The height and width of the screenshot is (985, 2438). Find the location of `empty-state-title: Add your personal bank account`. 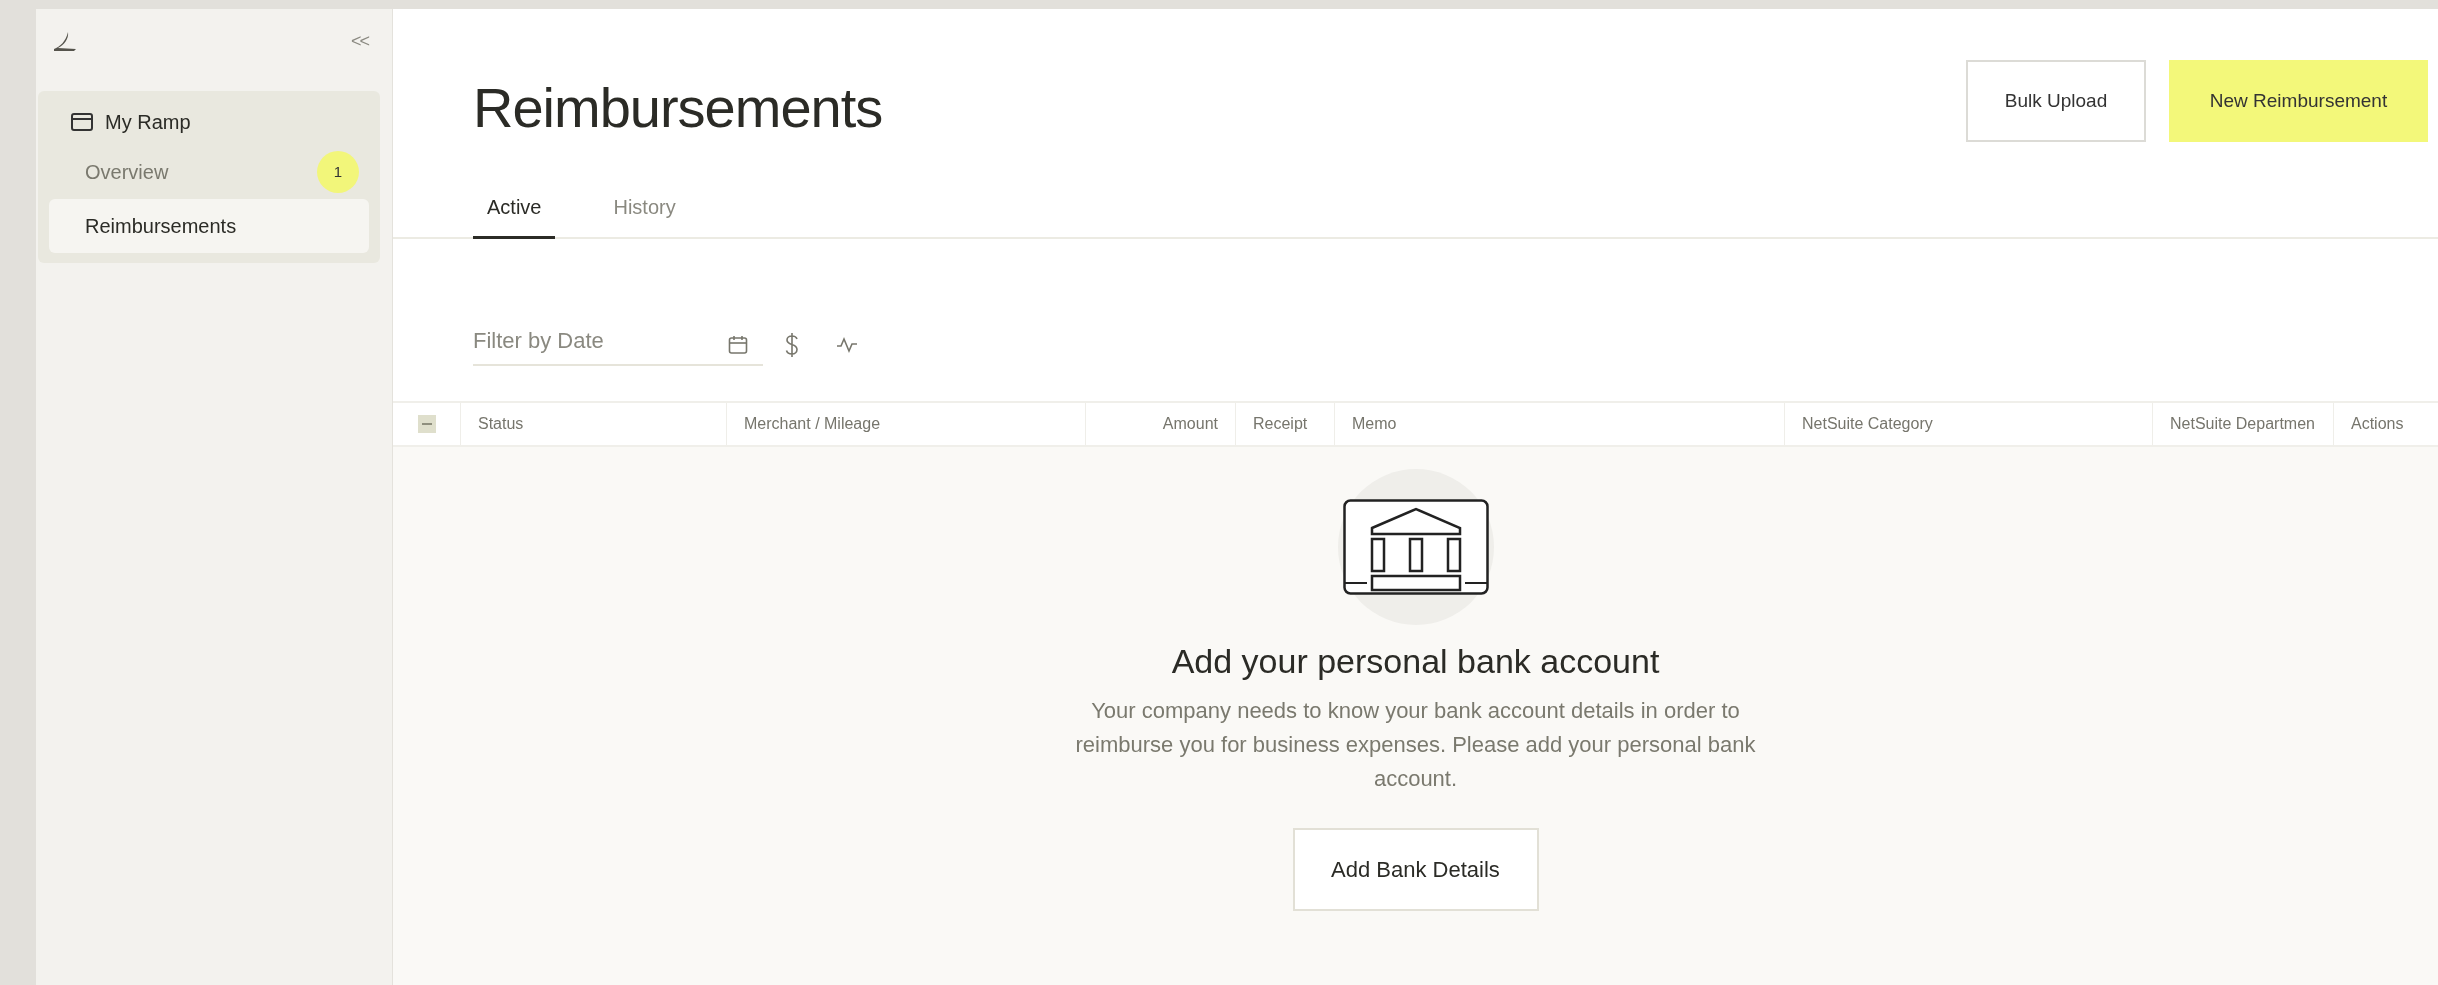

empty-state-title: Add your personal bank account is located at coordinates (1415, 661).